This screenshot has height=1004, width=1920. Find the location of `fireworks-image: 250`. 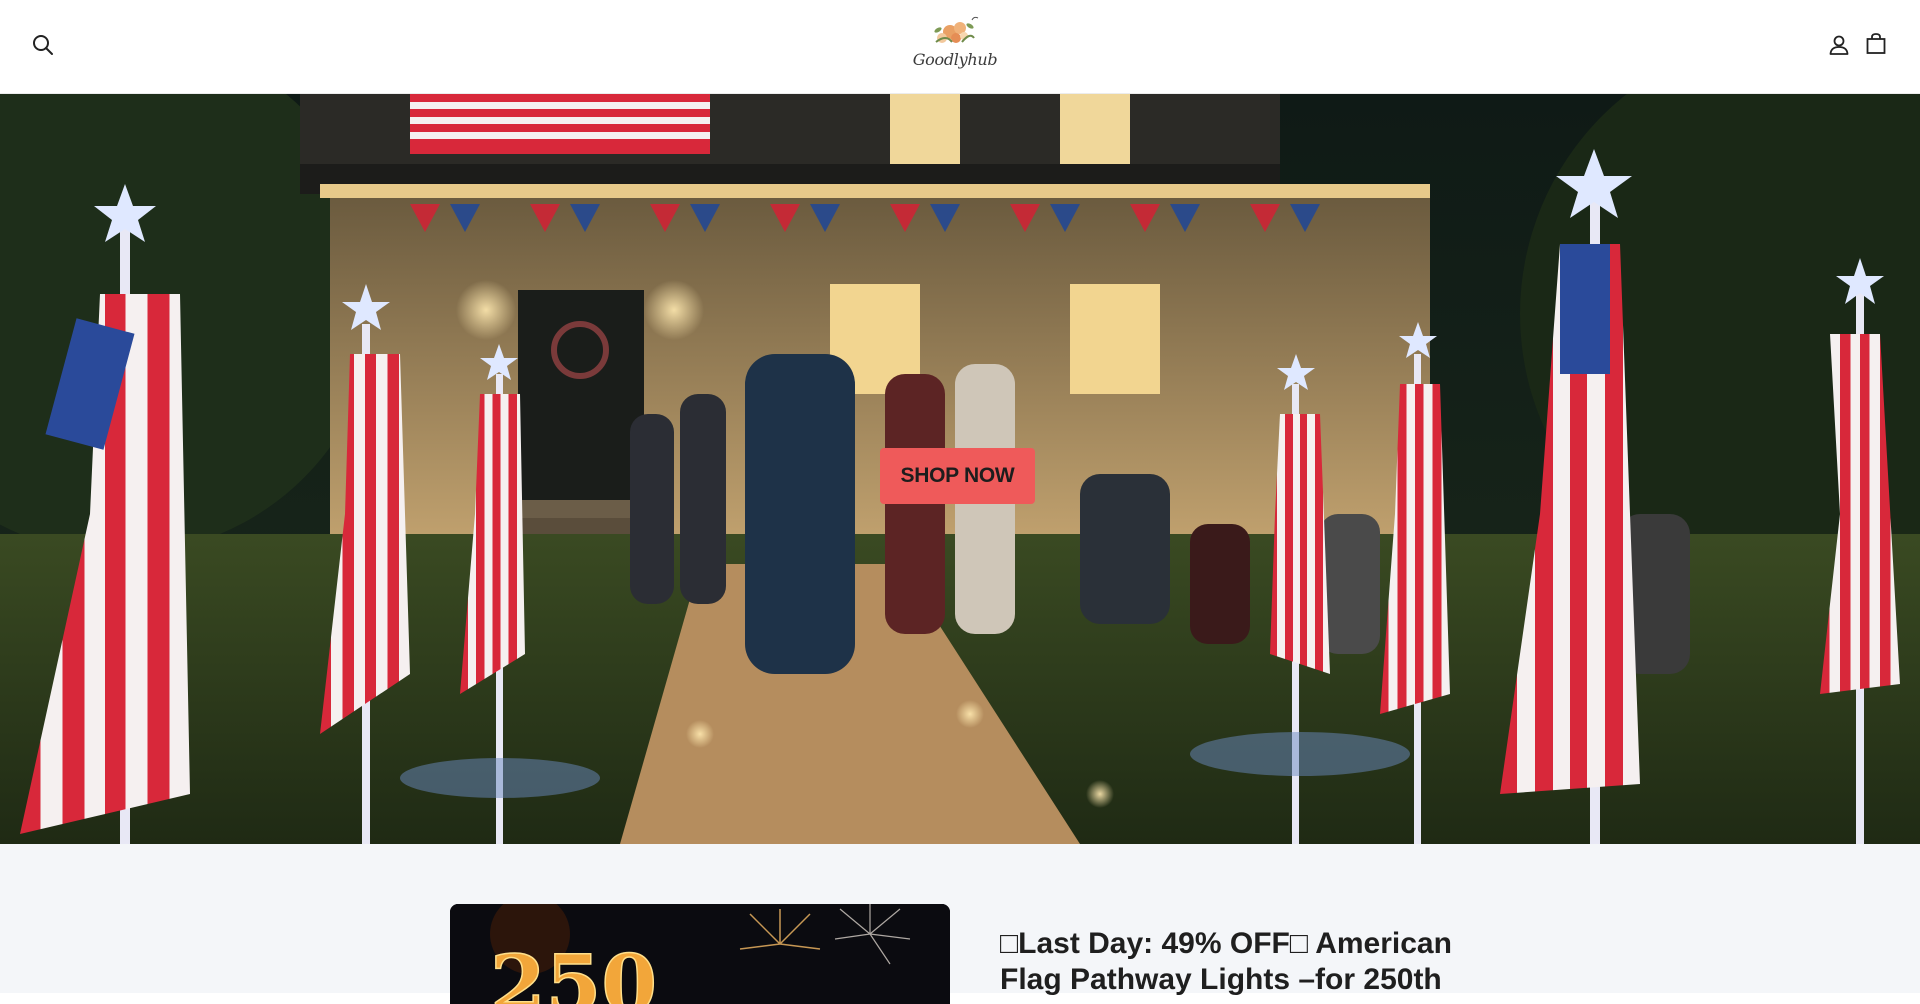

fireworks-image: 250 is located at coordinates (700, 954).